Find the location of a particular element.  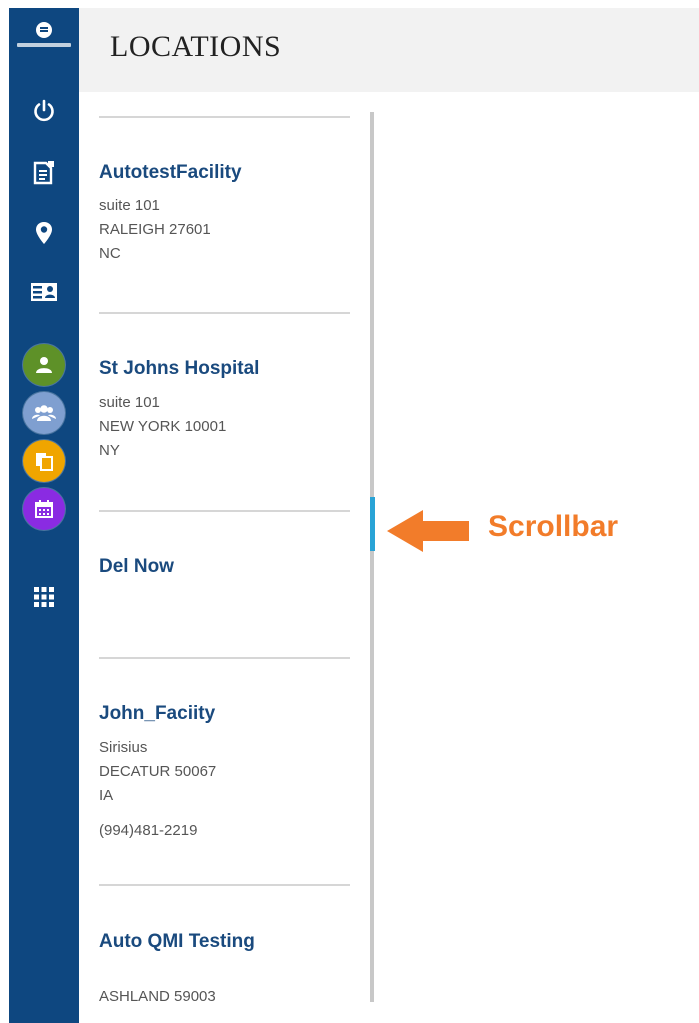

copy-icon is located at coordinates (44, 461).